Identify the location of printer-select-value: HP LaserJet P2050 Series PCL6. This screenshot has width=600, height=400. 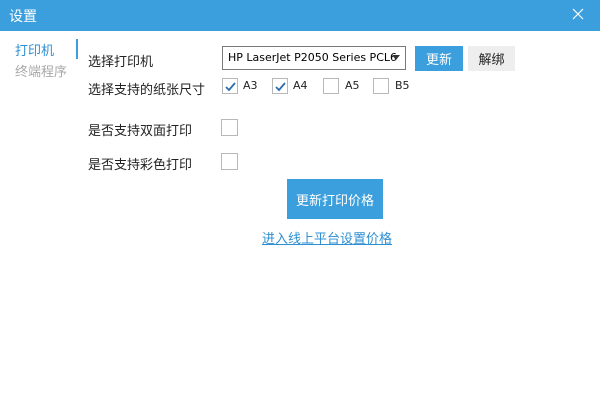
(313, 57).